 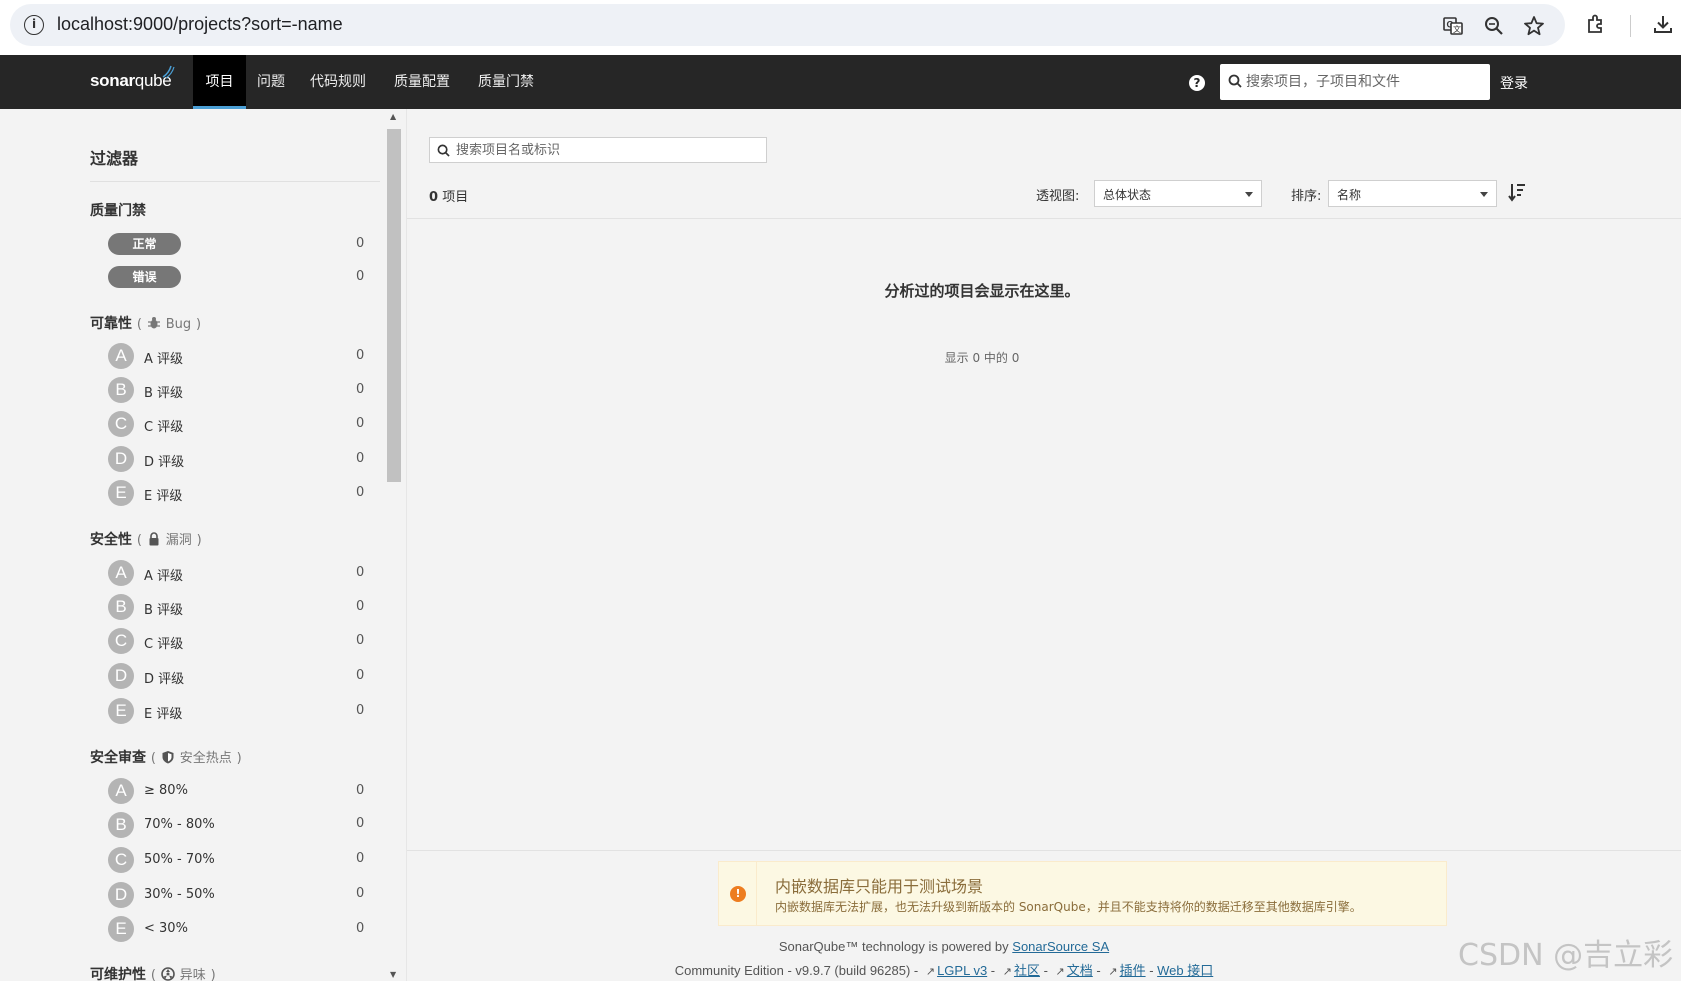 What do you see at coordinates (962, 970) in the screenshot?
I see `license-link: LGPL v3` at bounding box center [962, 970].